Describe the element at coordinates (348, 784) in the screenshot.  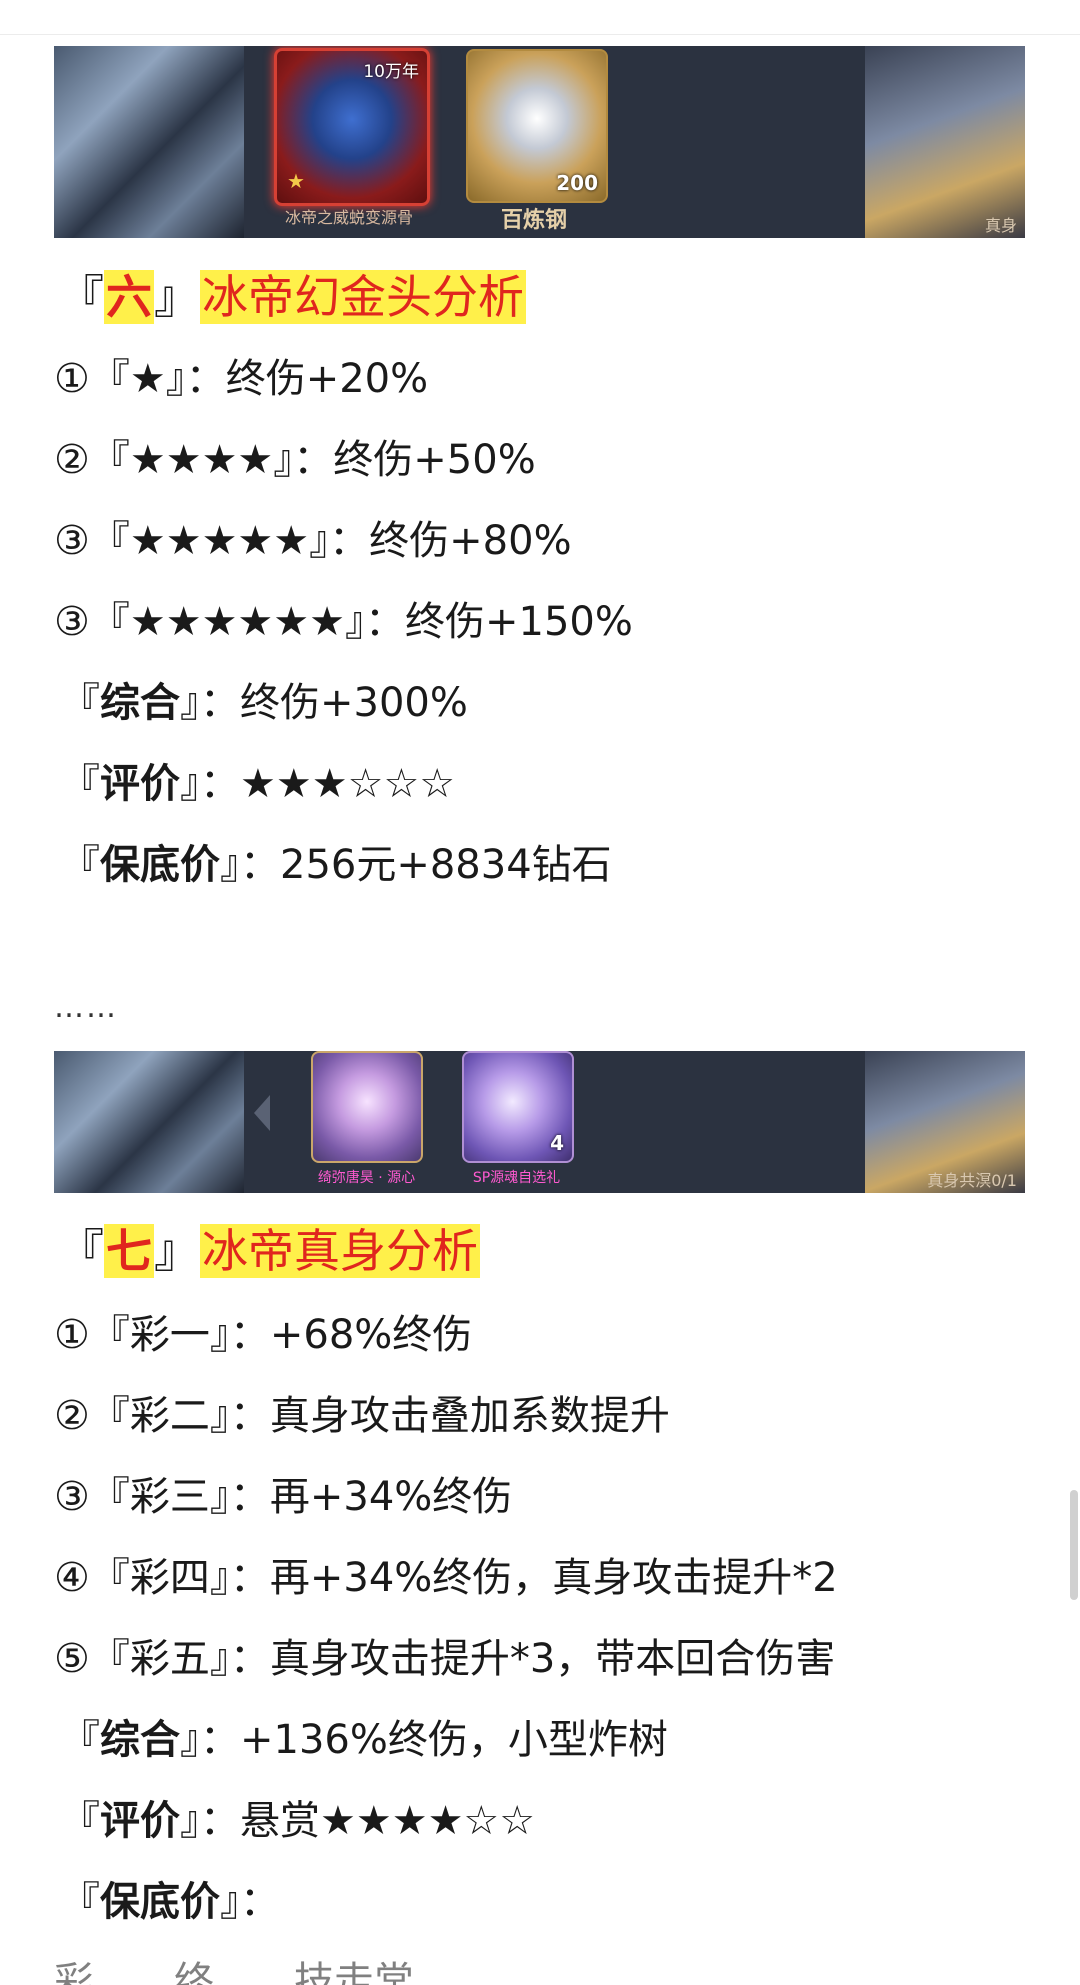
I see `rating-text: ★★★☆☆☆` at that location.